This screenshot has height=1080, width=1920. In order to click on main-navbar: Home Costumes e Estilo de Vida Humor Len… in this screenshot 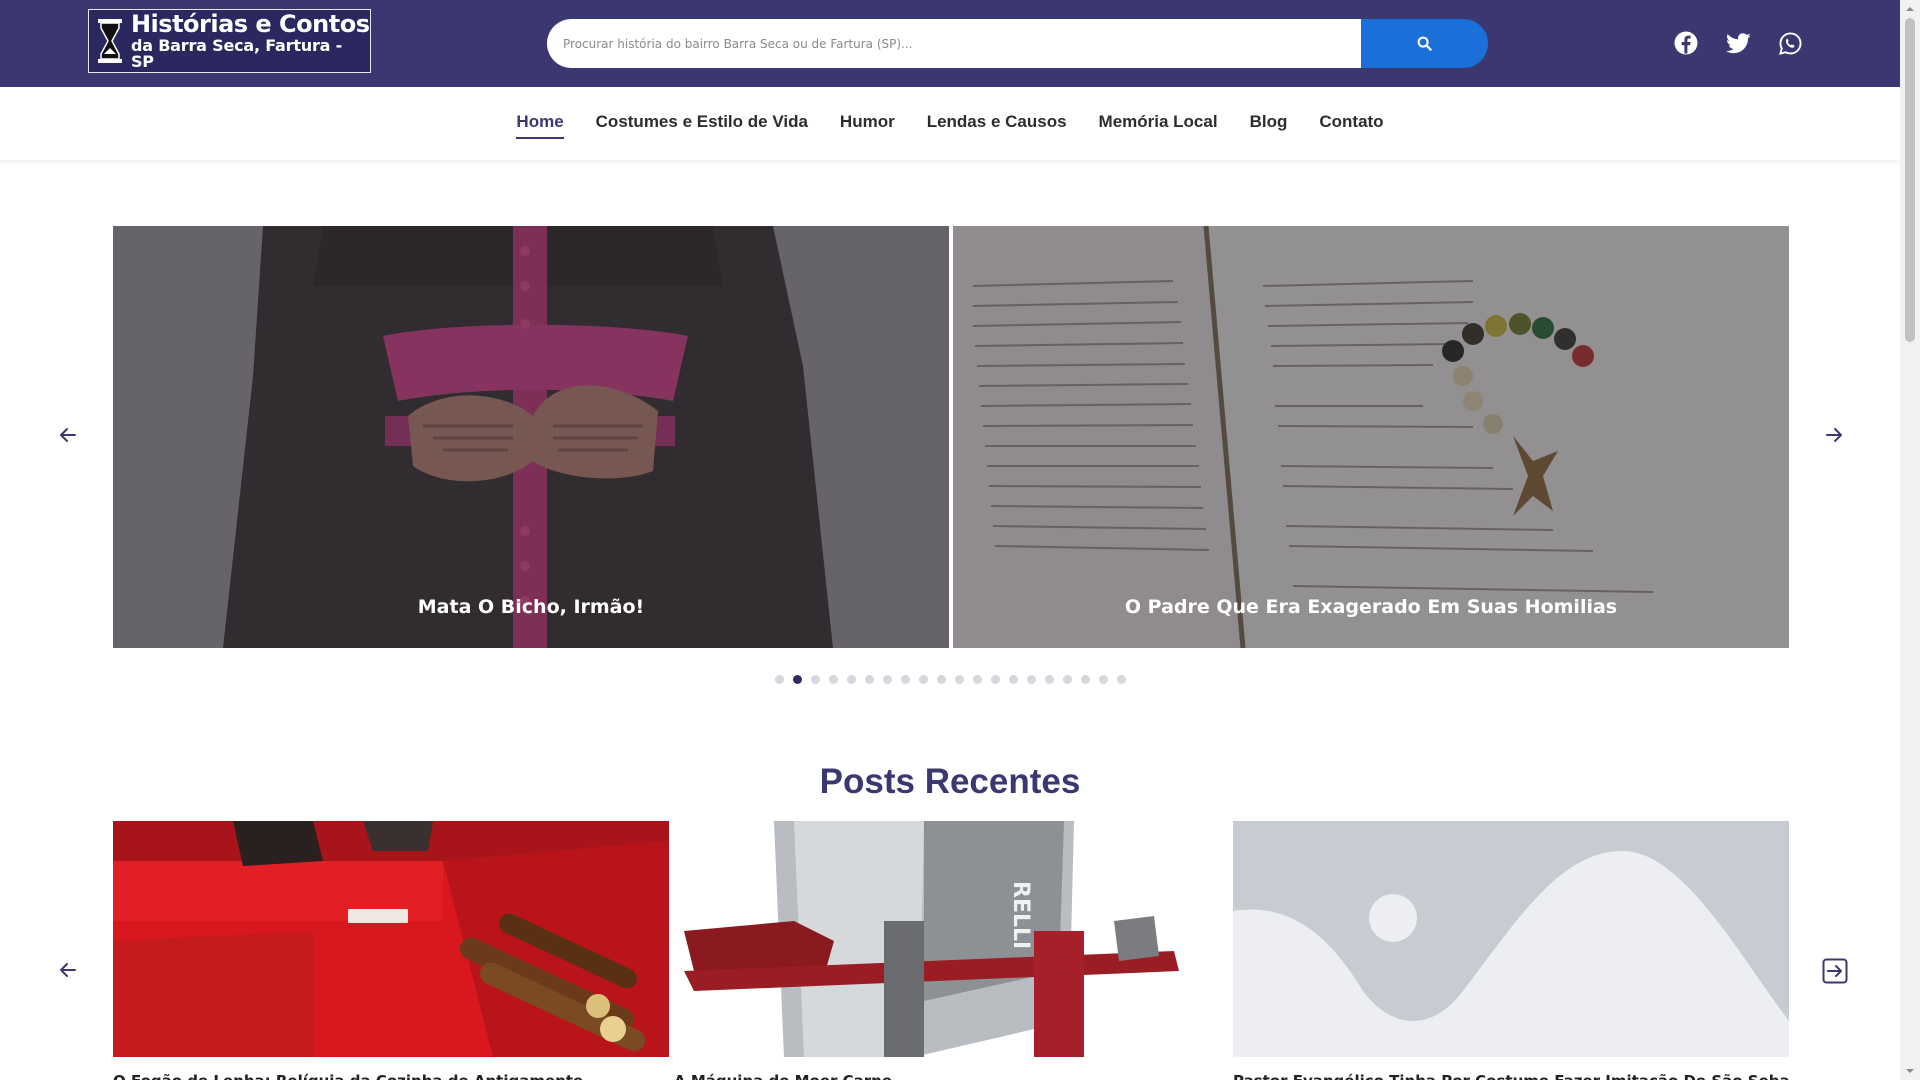, I will do `click(950, 123)`.